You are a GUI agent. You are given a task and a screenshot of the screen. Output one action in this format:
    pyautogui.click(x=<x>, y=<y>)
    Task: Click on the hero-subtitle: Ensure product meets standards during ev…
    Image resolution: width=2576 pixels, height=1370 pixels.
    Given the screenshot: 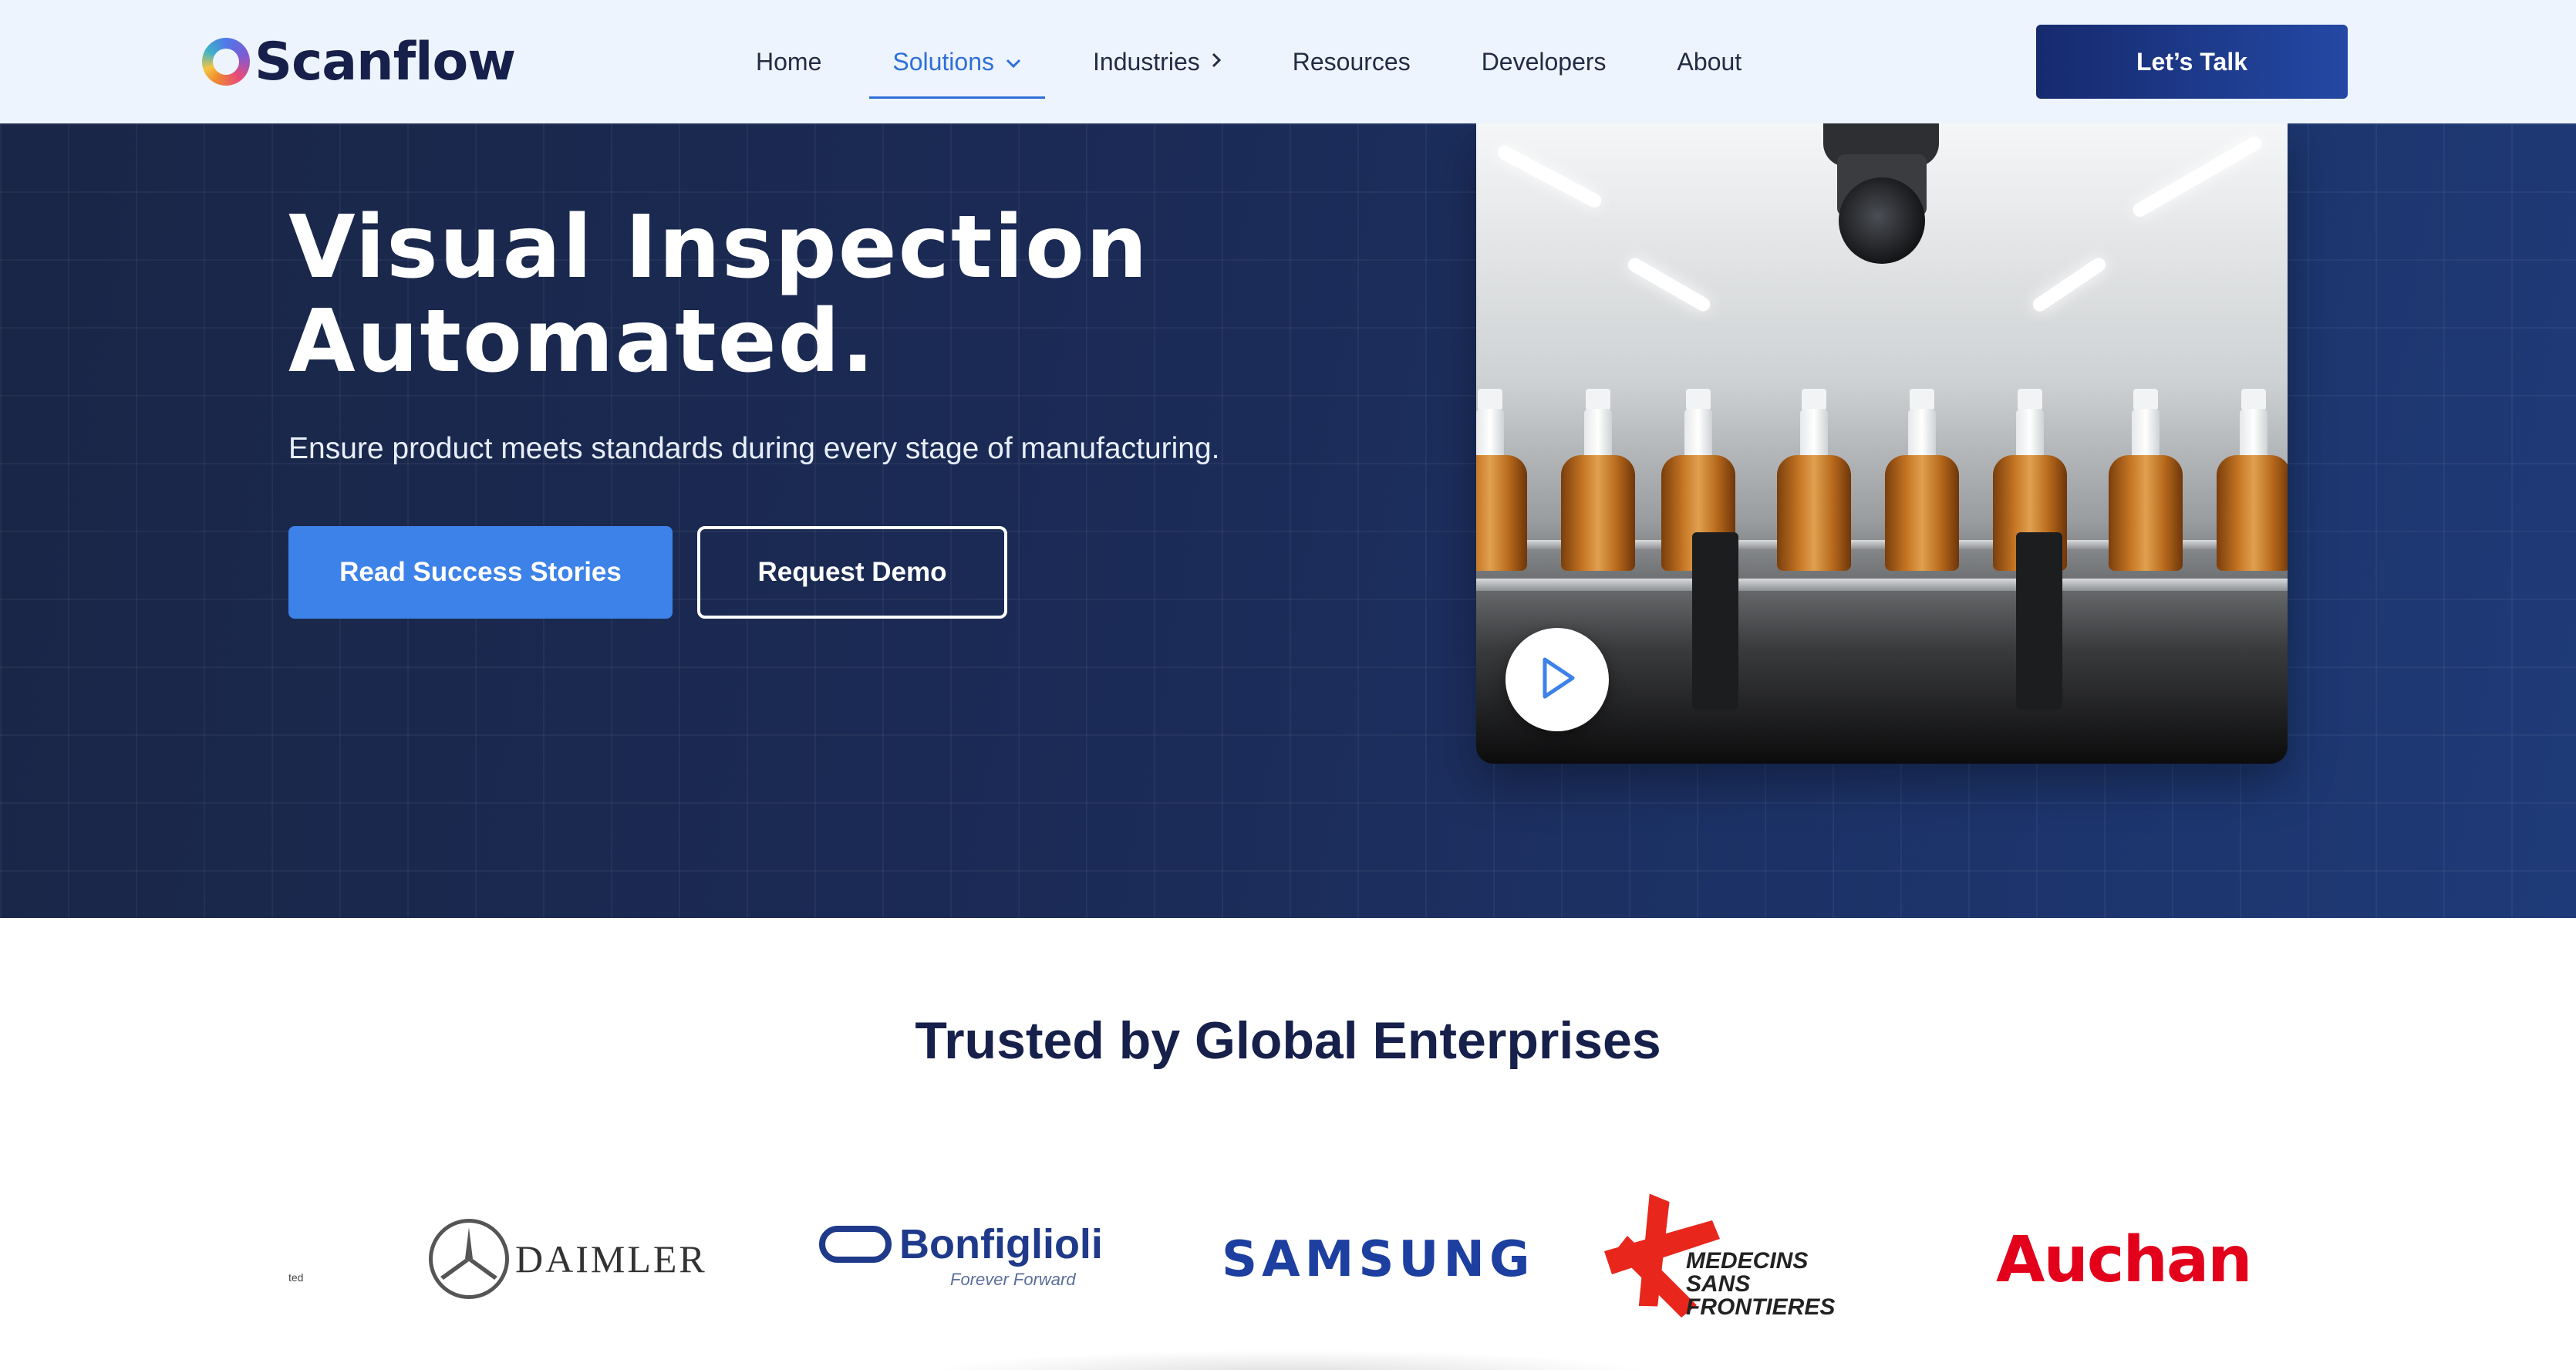 What is the action you would take?
    pyautogui.click(x=754, y=448)
    